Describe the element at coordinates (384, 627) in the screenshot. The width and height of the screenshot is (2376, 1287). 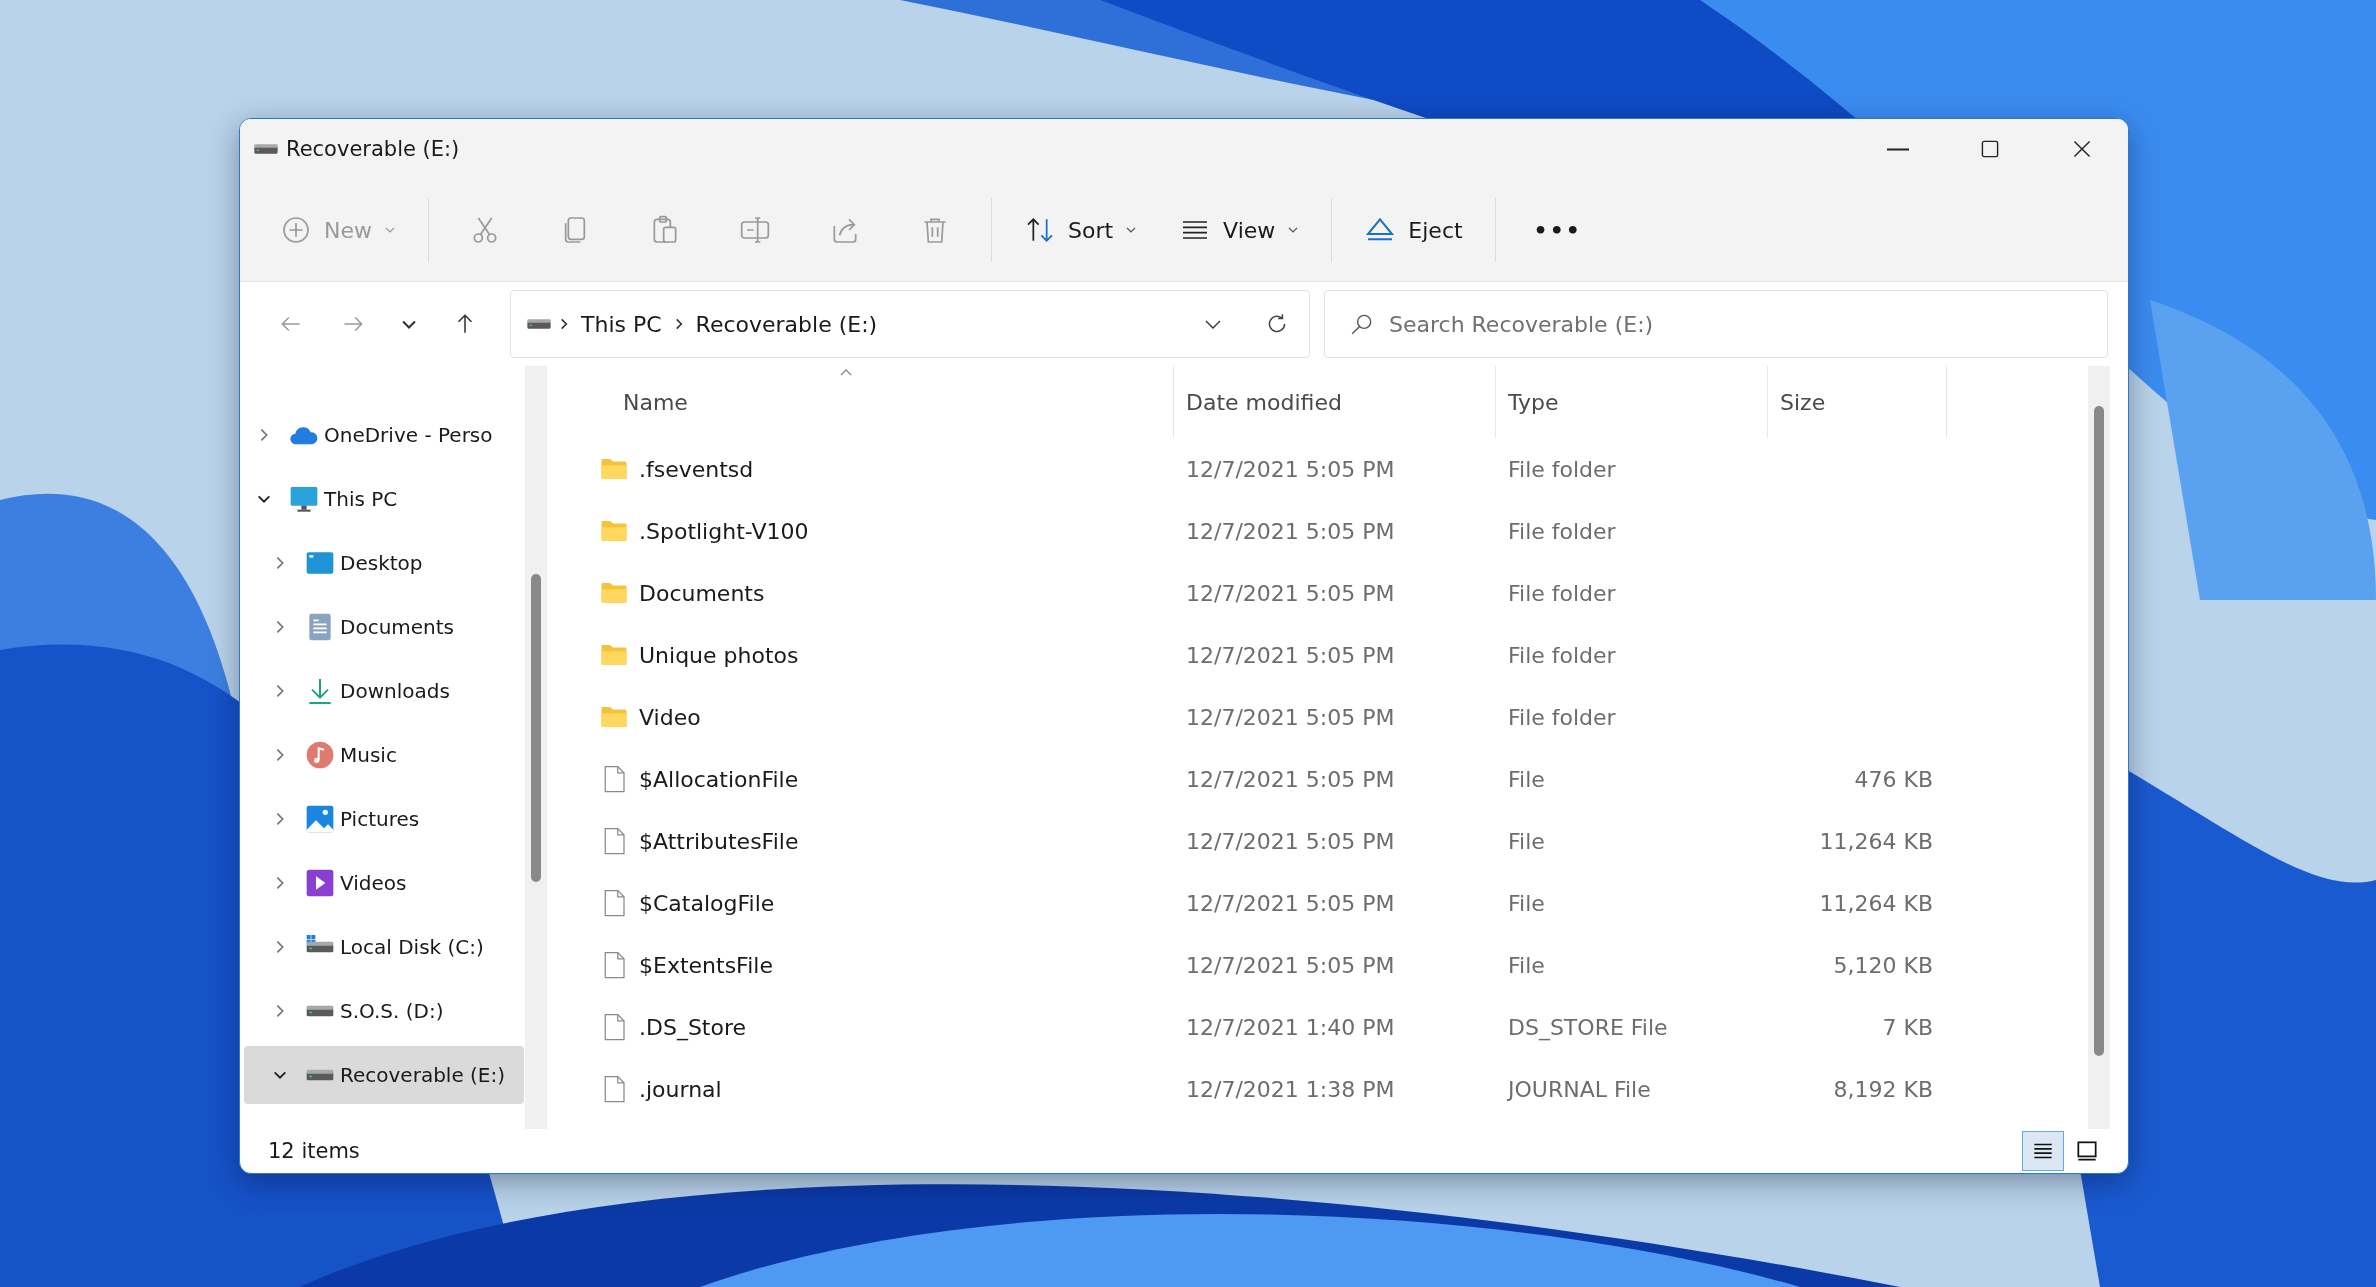
I see `sidebar-item: Documents` at that location.